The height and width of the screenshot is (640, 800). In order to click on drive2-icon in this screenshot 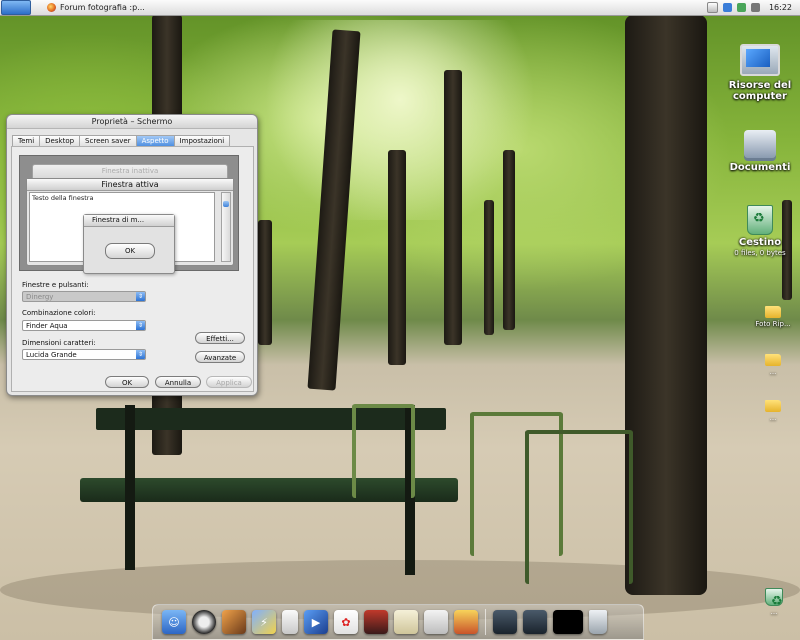, I will do `click(535, 622)`.